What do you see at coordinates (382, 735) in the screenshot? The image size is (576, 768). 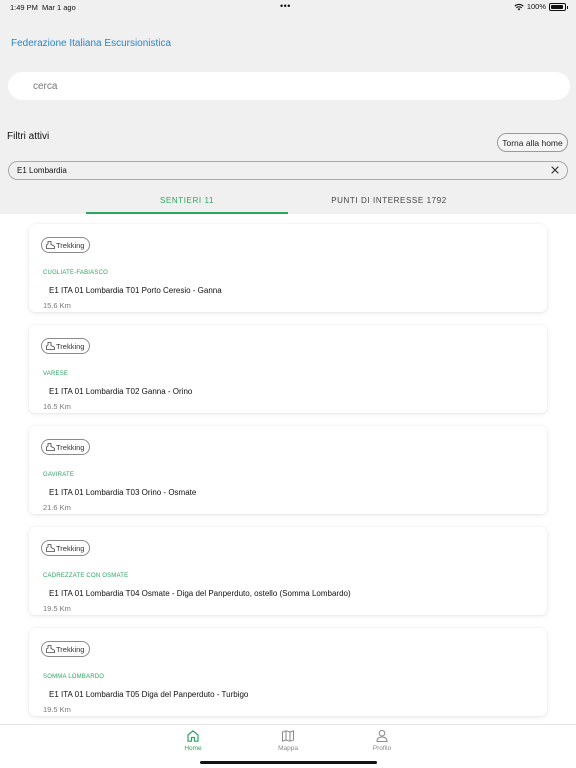 I see `profile-icon` at bounding box center [382, 735].